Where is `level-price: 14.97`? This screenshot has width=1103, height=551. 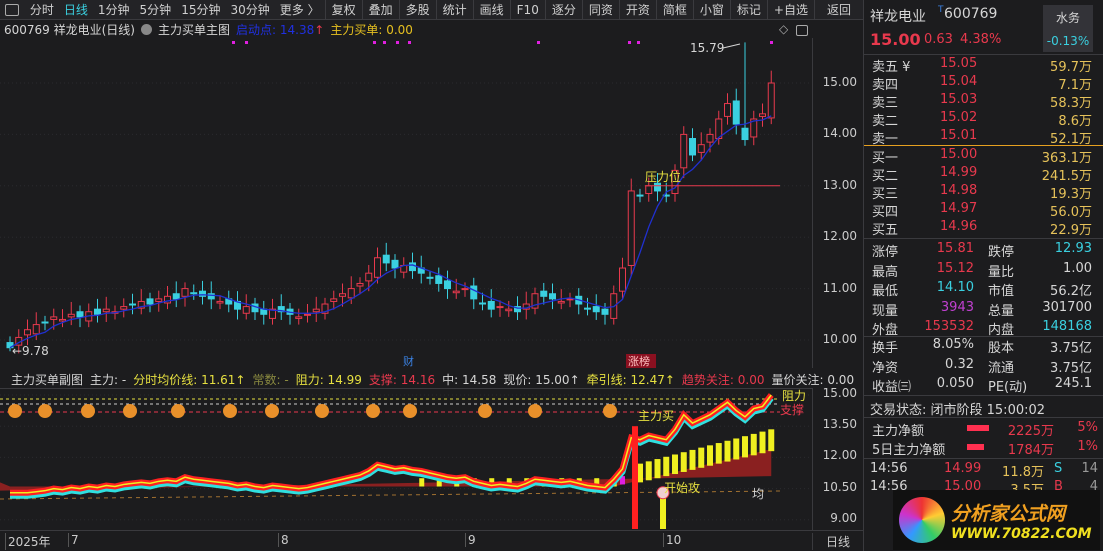 level-price: 14.97 is located at coordinates (959, 208).